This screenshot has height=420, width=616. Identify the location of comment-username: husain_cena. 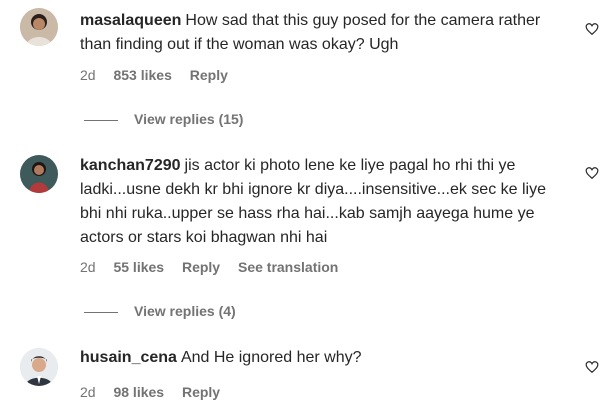
(128, 357).